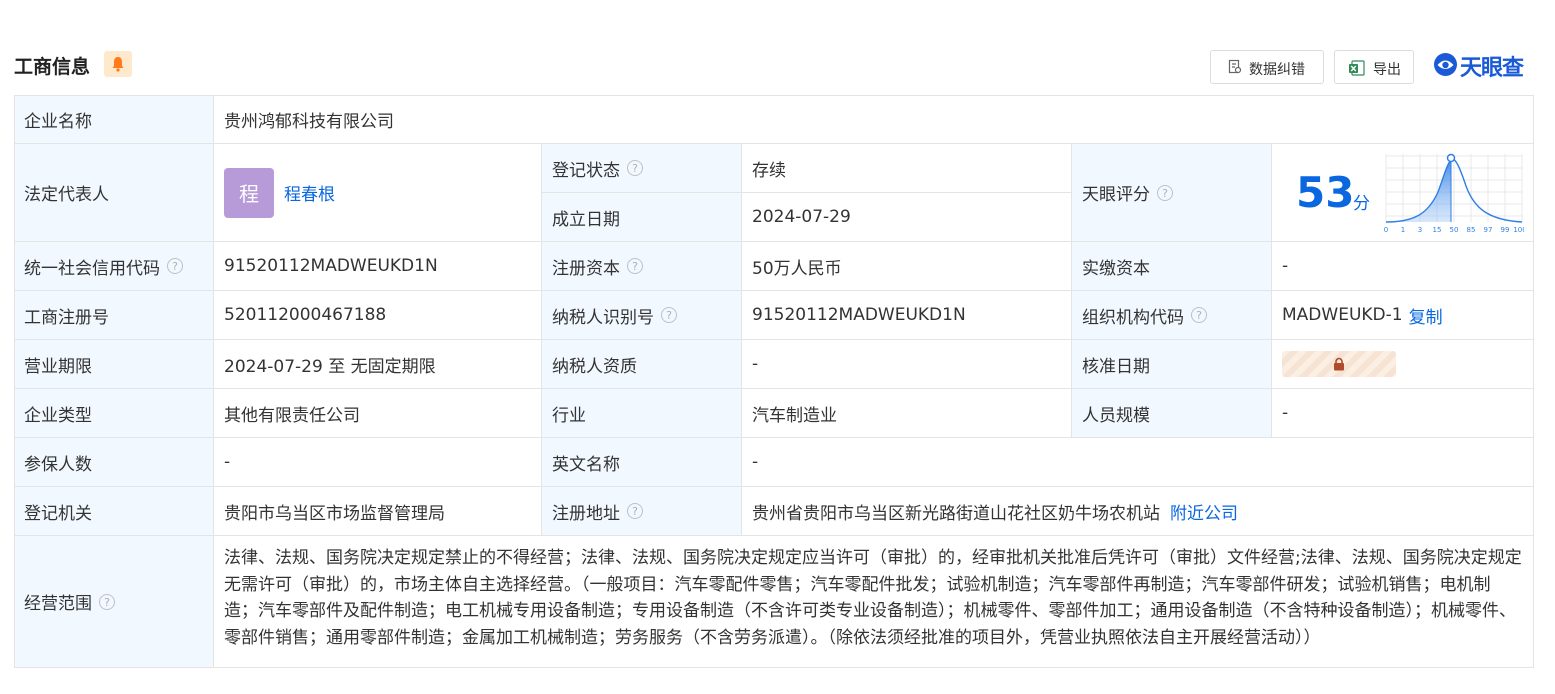  Describe the element at coordinates (1361, 204) in the screenshot. I see `score-unit: 分` at that location.